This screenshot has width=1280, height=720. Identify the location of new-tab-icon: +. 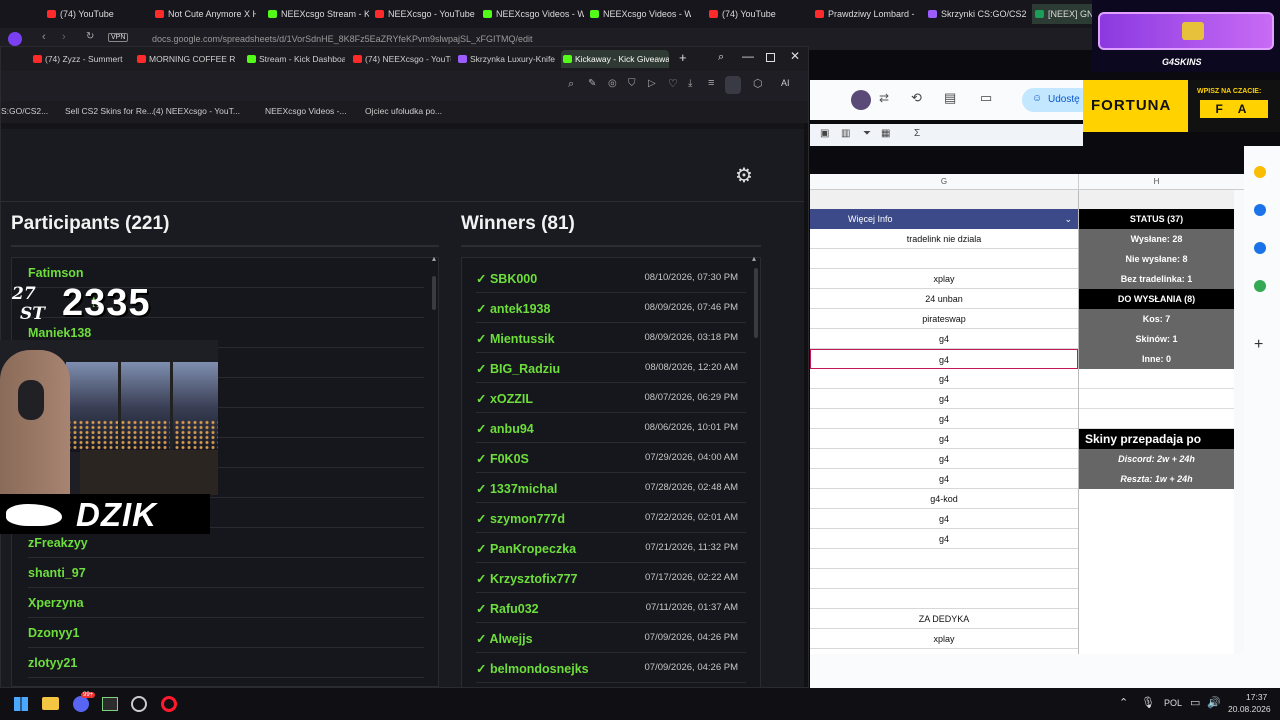
(683, 57).